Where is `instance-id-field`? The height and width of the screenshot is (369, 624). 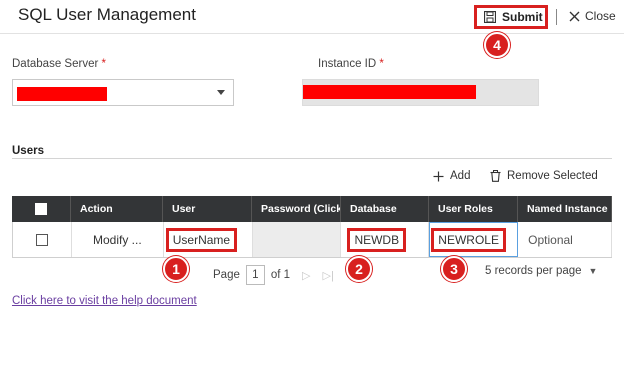 instance-id-field is located at coordinates (420, 92).